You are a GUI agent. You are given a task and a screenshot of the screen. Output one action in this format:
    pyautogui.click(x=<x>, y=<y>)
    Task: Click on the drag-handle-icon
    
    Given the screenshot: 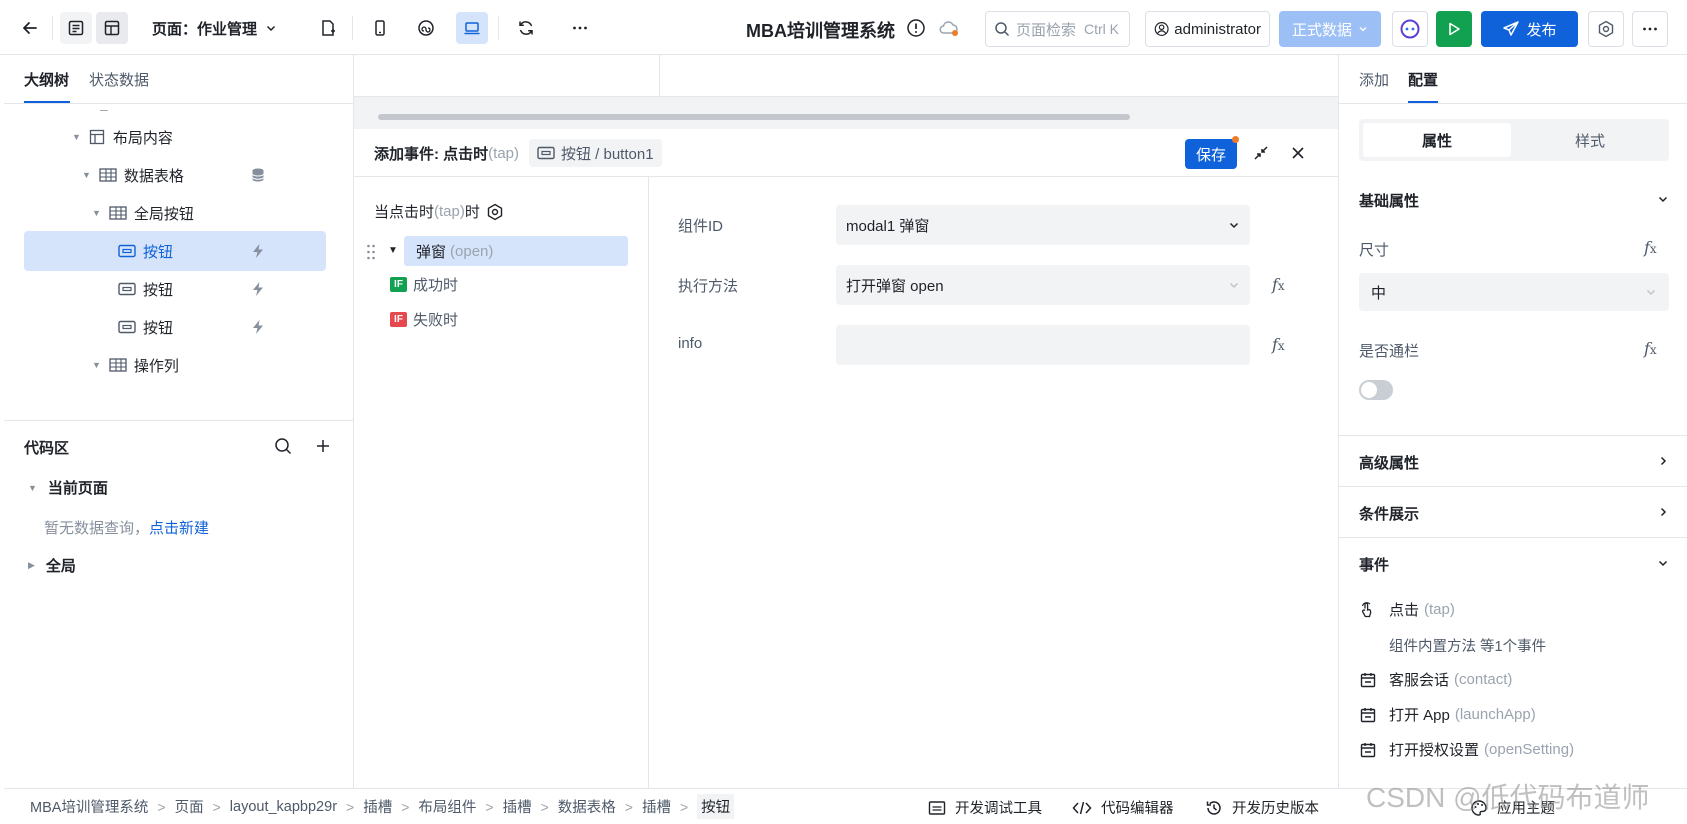 What is the action you would take?
    pyautogui.click(x=371, y=252)
    